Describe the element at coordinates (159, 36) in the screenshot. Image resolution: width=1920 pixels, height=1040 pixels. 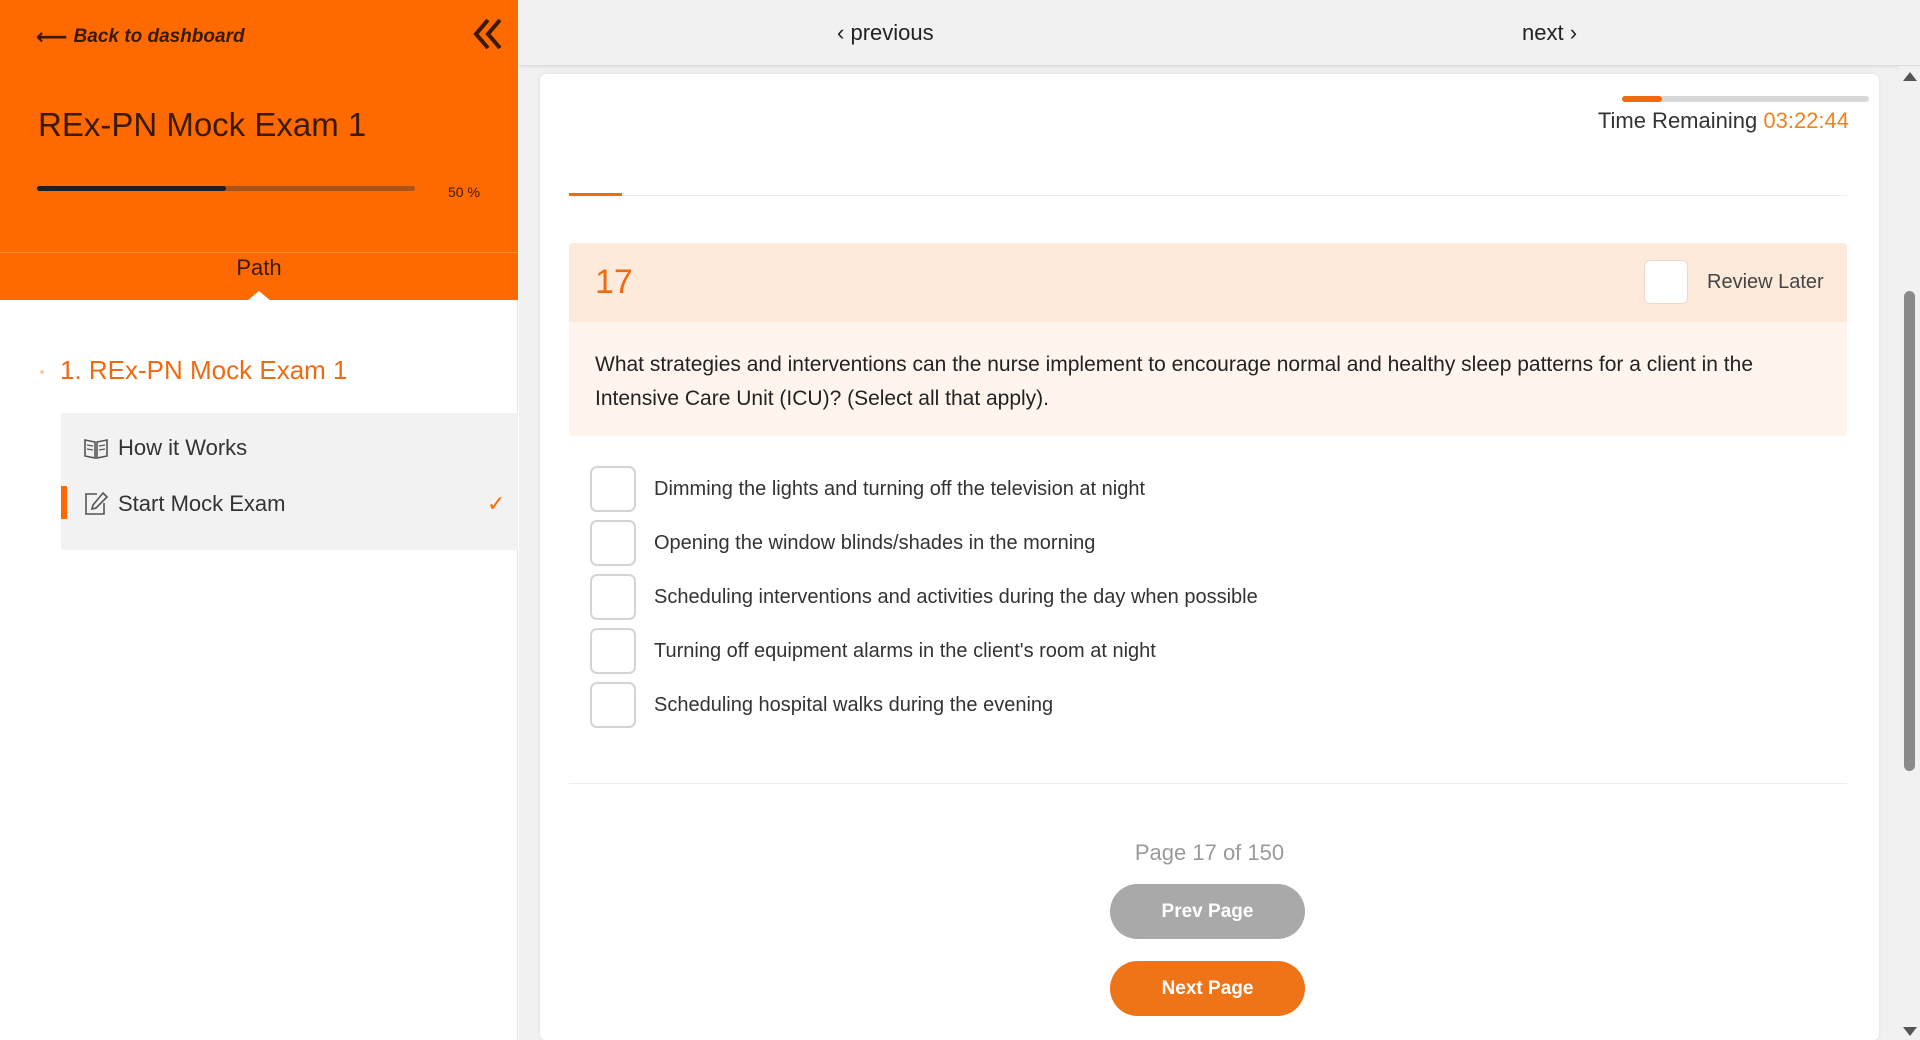
I see `back-to-dashboard-label: Back to dashboard` at that location.